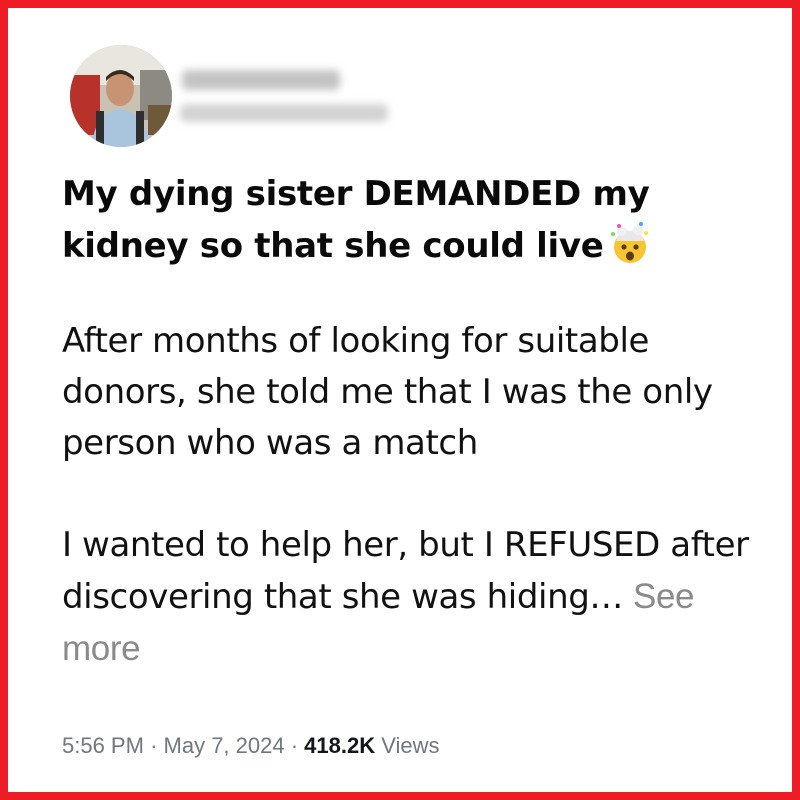  I want to click on views-count: 418.2K, so click(340, 745).